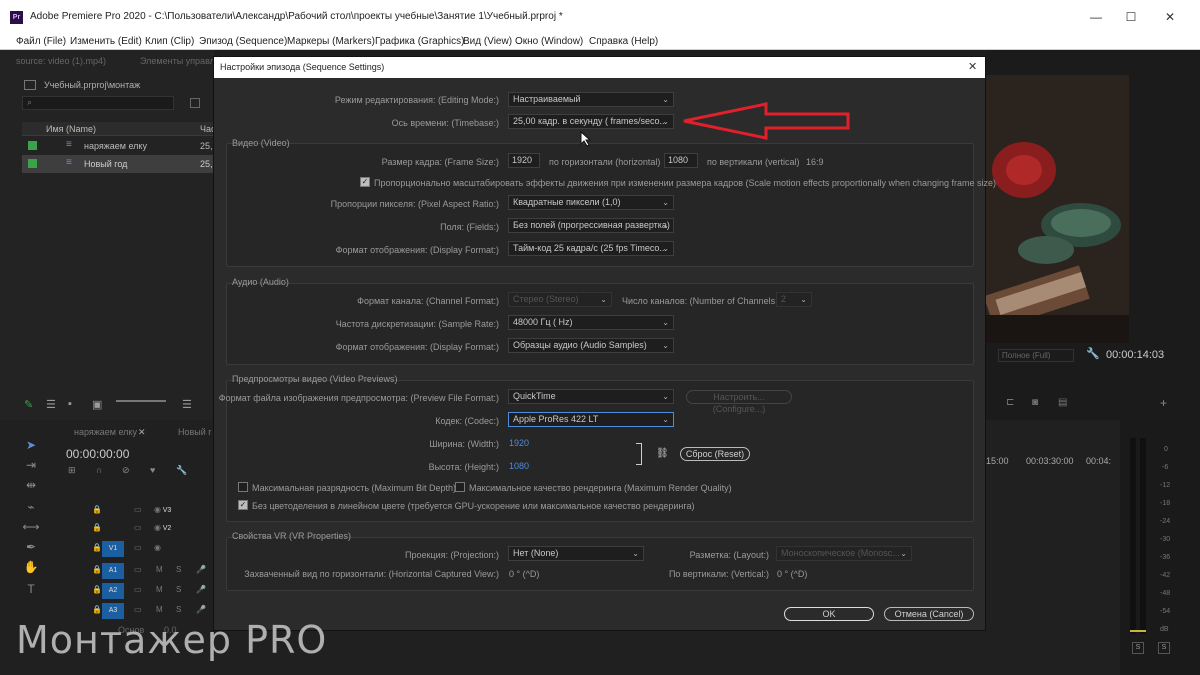 The image size is (1200, 675). Describe the element at coordinates (243, 487) in the screenshot. I see `max-bit-depth-checkbox` at that location.